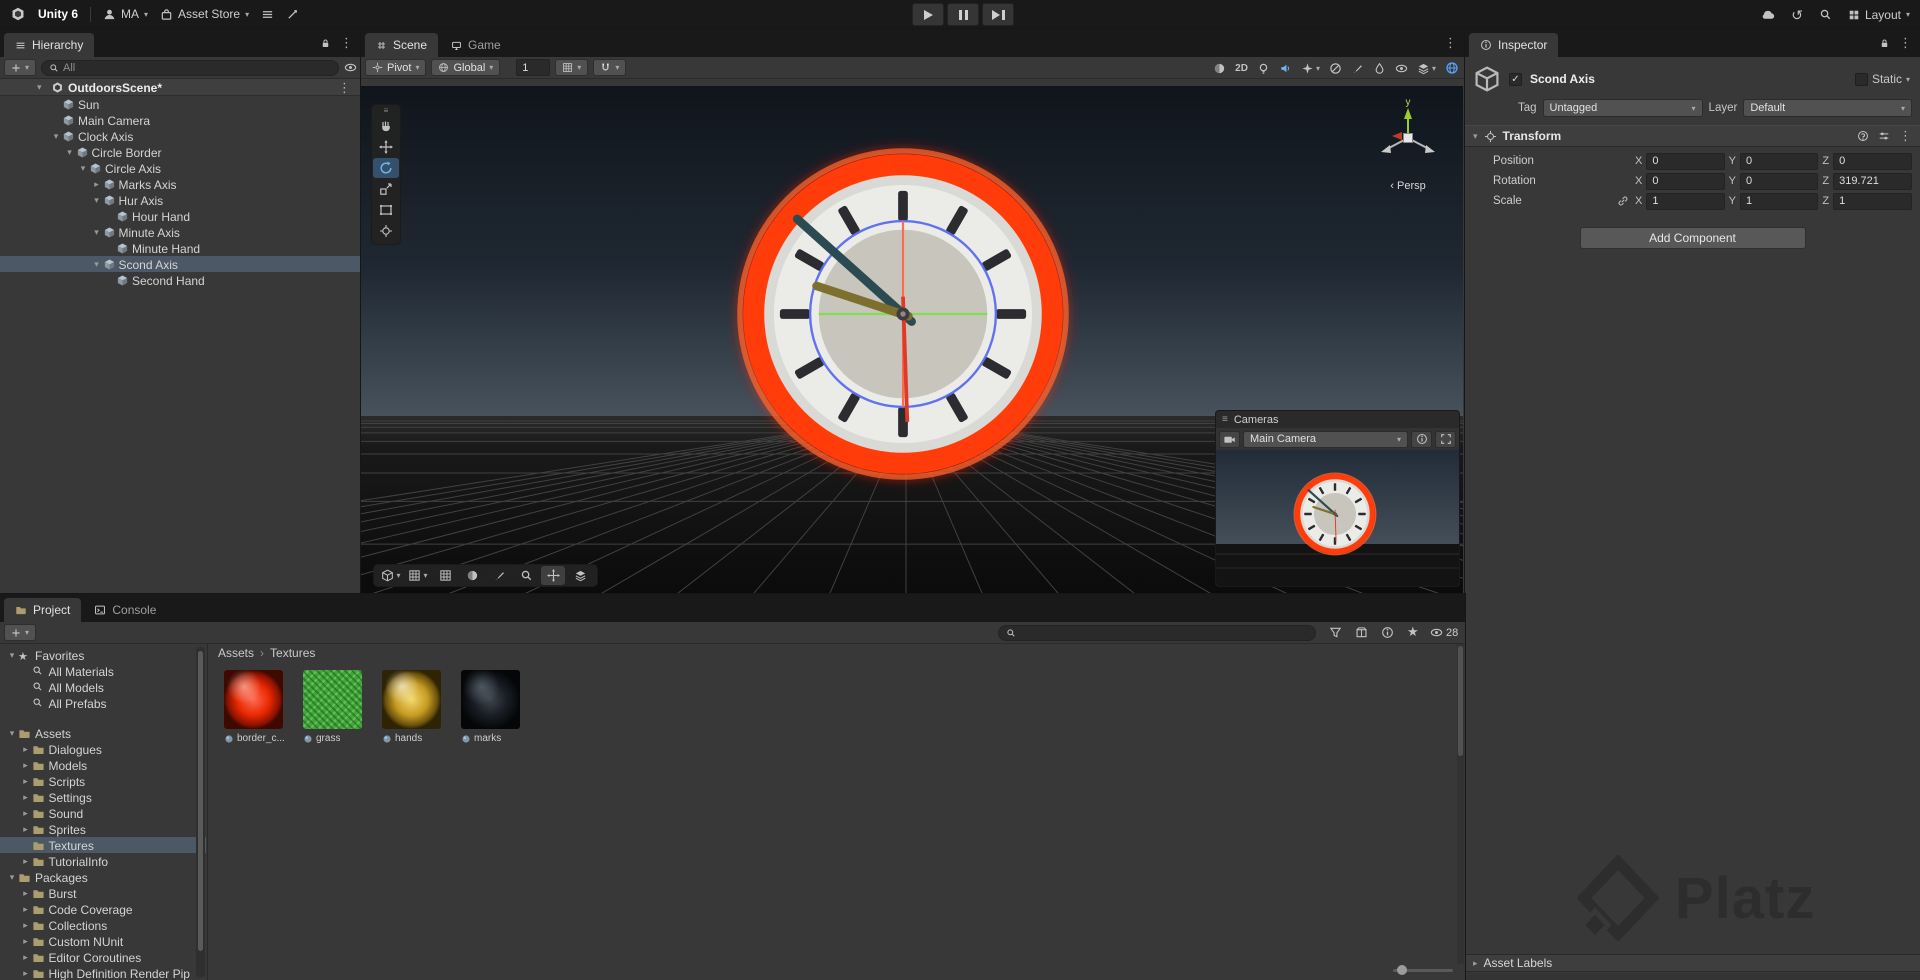 The image size is (1920, 980). I want to click on presets-icon, so click(1884, 136).